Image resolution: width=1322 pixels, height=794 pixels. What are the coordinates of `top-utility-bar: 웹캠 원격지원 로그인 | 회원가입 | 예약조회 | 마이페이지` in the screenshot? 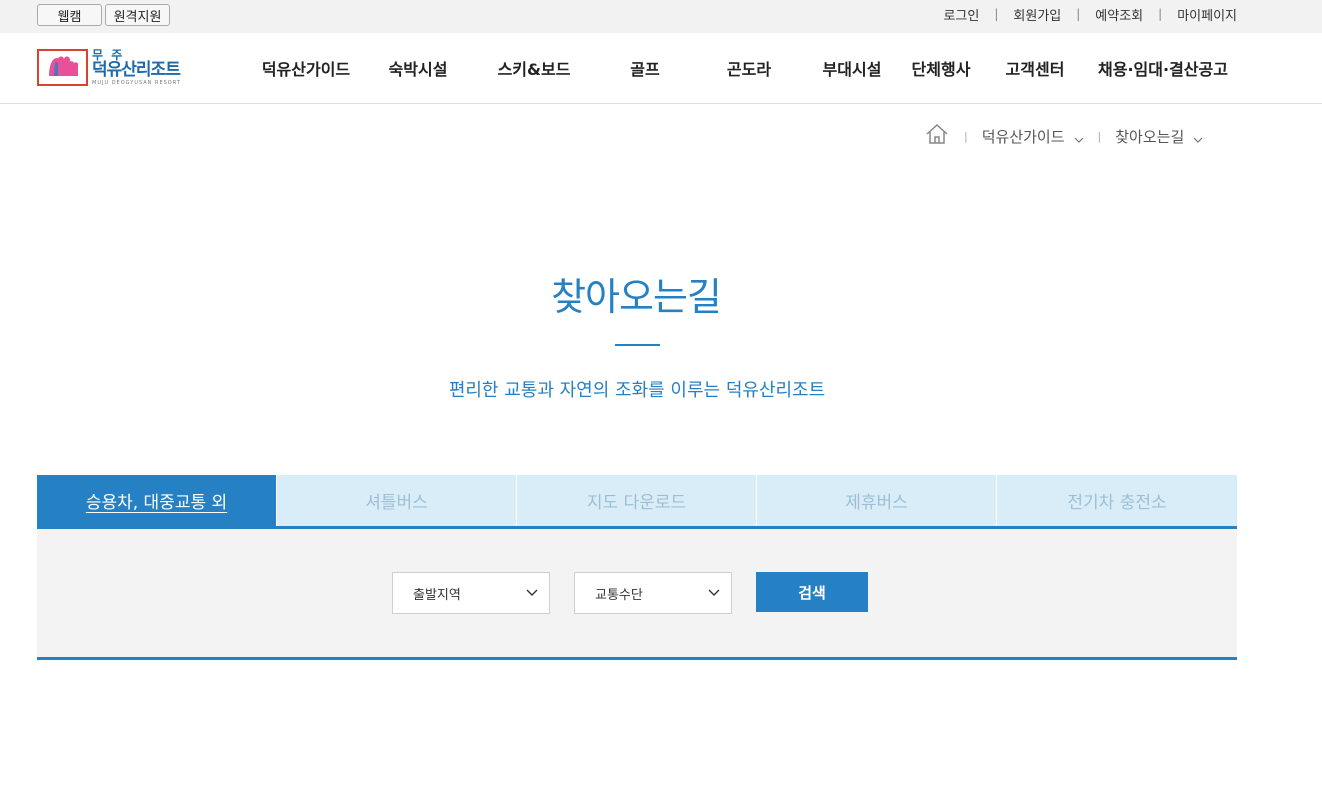 It's located at (661, 16).